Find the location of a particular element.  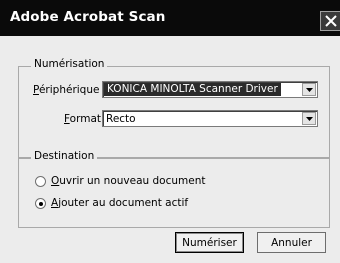

scan-group-legend: Numérisation is located at coordinates (69, 64).